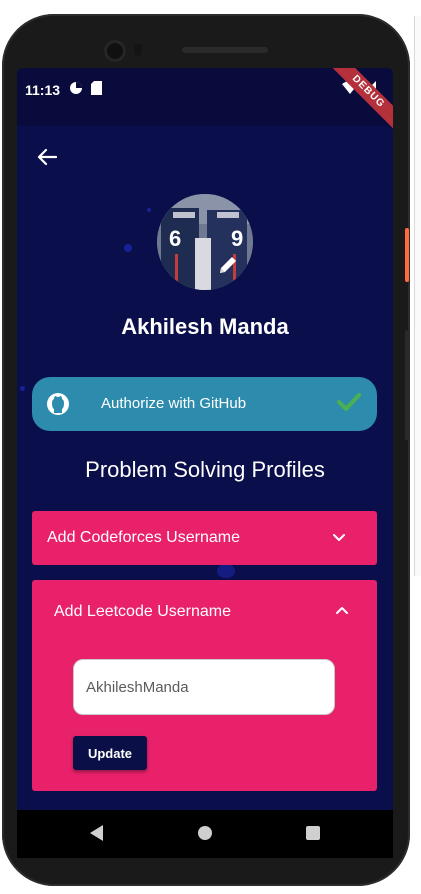  Describe the element at coordinates (237, 238) in the screenshot. I see `jersey-number-right: 9` at that location.